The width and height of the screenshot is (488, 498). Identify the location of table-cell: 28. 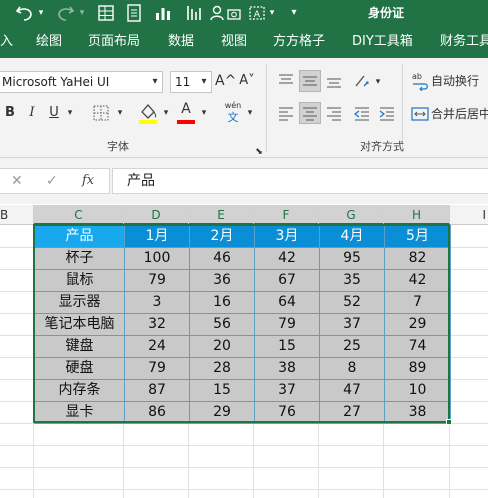
(222, 368).